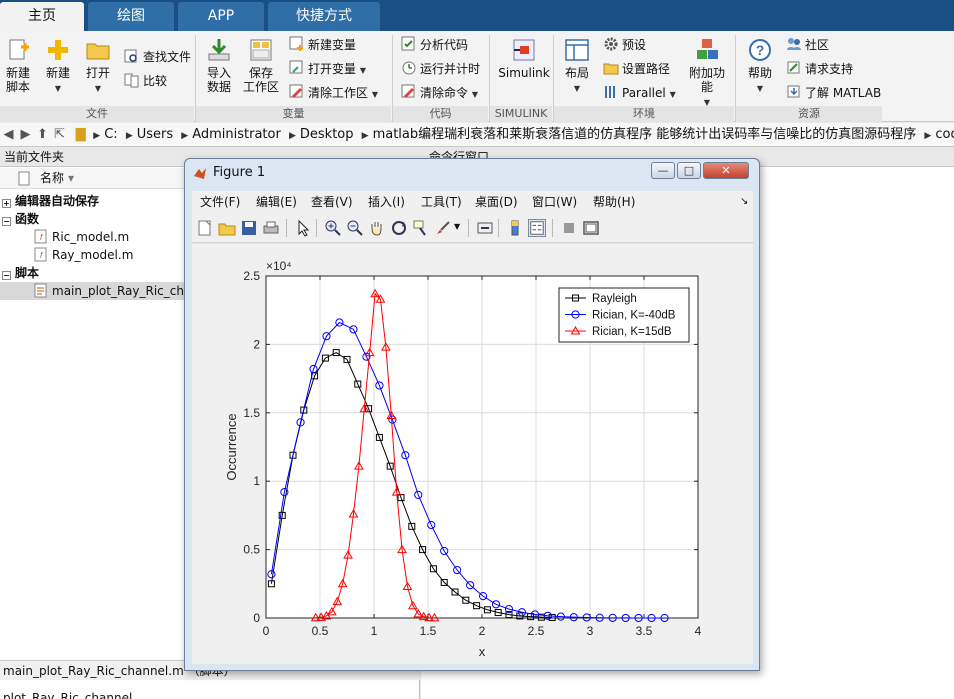 Image resolution: width=954 pixels, height=699 pixels. I want to click on x-axis-label: x, so click(482, 651).